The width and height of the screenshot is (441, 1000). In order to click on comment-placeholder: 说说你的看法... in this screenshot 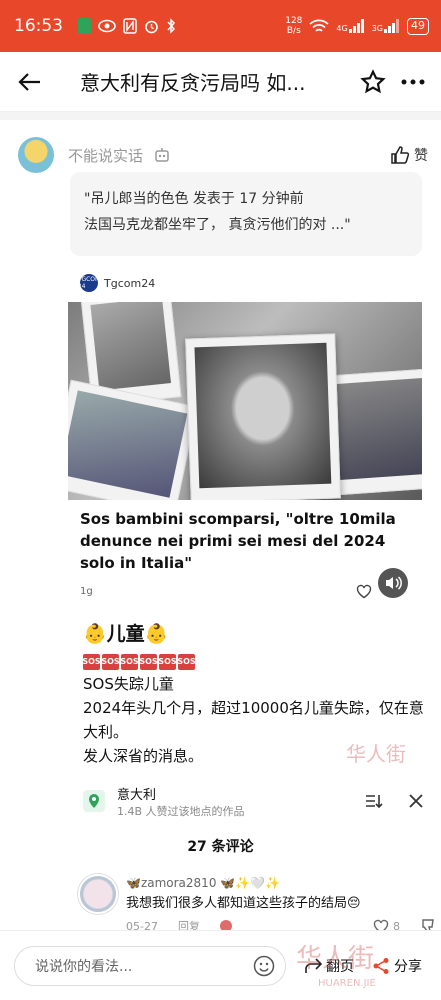, I will do `click(84, 966)`.